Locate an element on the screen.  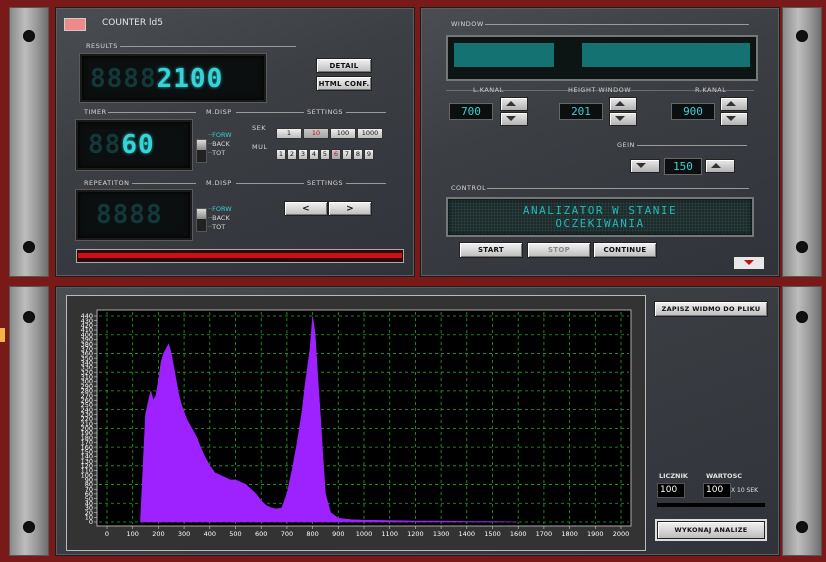
x-tick-label: 1300 is located at coordinates (441, 534).